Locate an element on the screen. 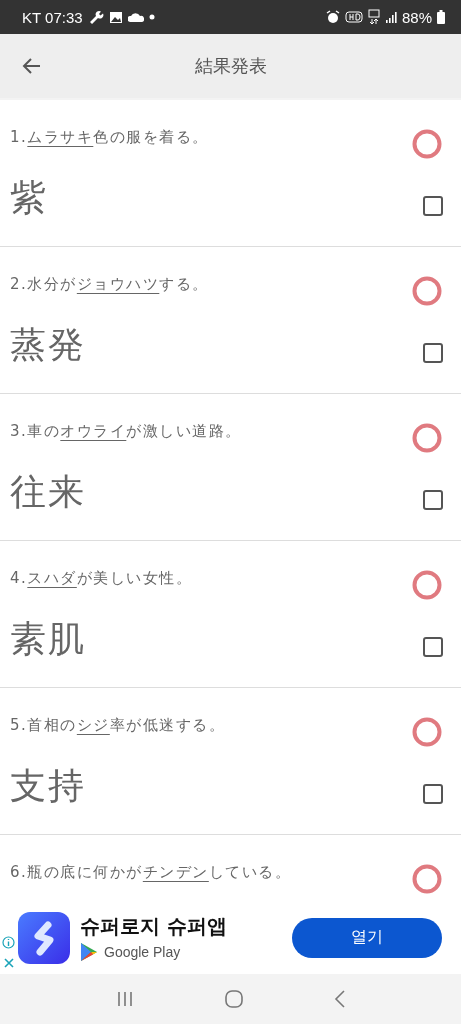 This screenshot has width=461, height=1024. store-name: Google Play is located at coordinates (142, 952).